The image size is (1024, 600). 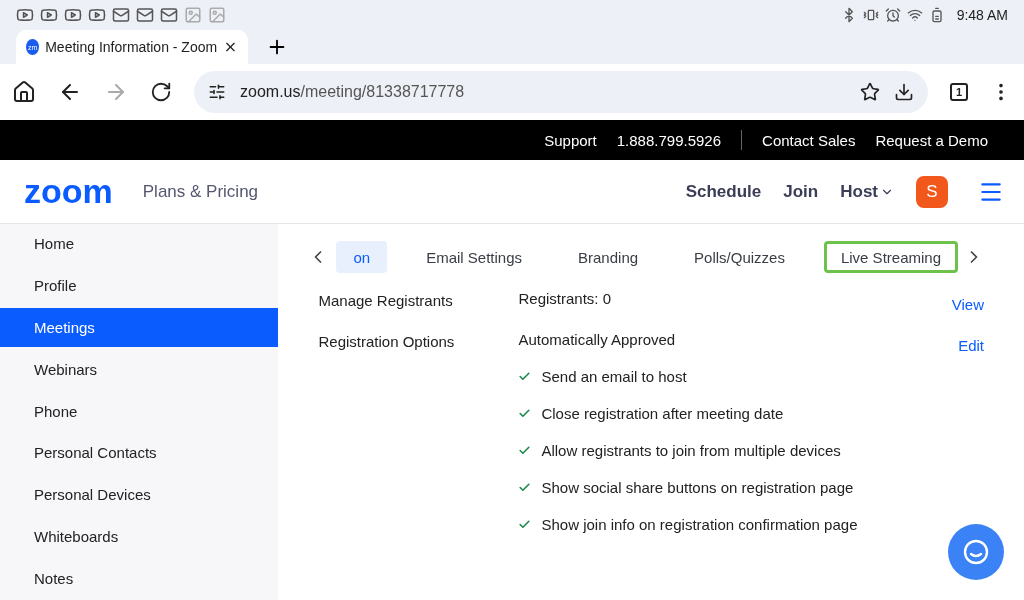 I want to click on top-link: Request a Demo, so click(x=931, y=140).